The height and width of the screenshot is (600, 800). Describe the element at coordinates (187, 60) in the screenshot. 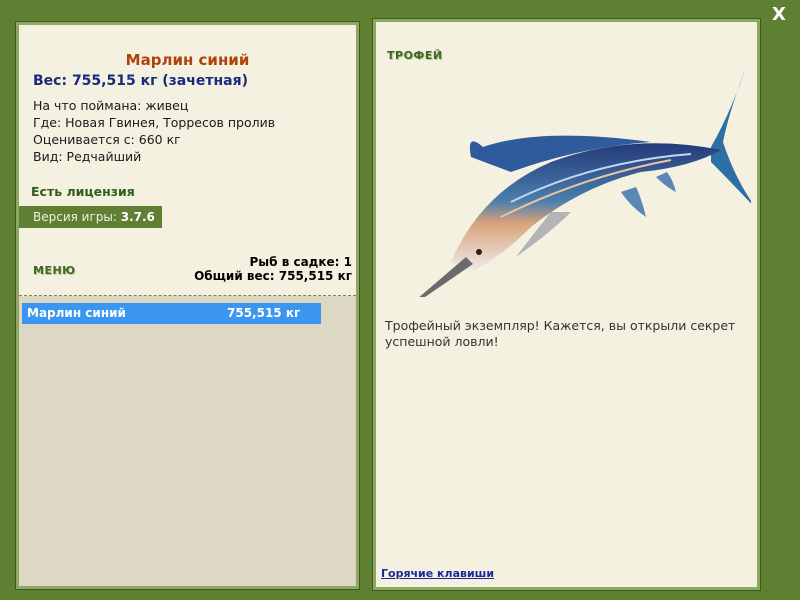

I see `fish-title: Марлин синий` at that location.